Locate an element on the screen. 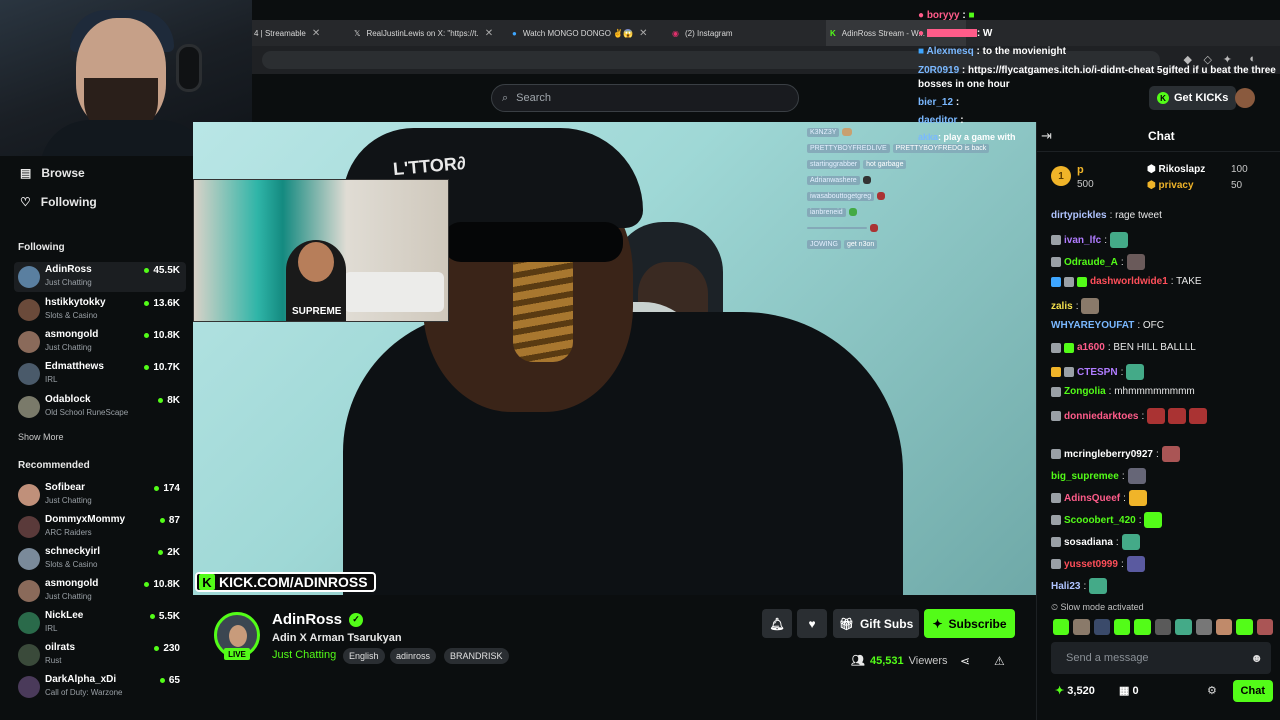  report-icon: ⚠ is located at coordinates (999, 661).